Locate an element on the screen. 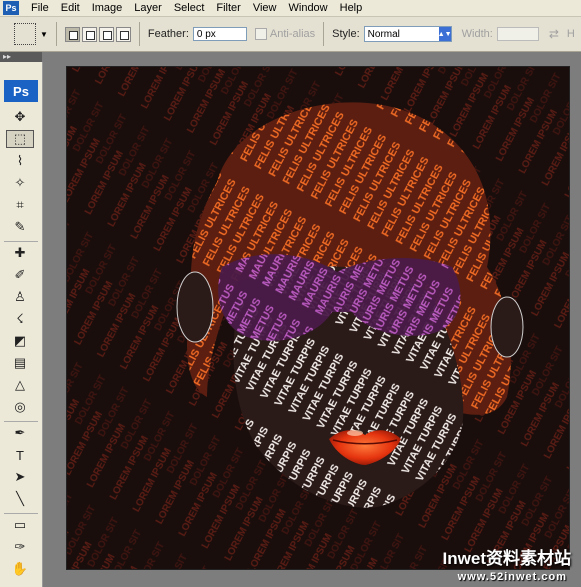 The height and width of the screenshot is (587, 581). intersect-selection-button is located at coordinates (123, 34).